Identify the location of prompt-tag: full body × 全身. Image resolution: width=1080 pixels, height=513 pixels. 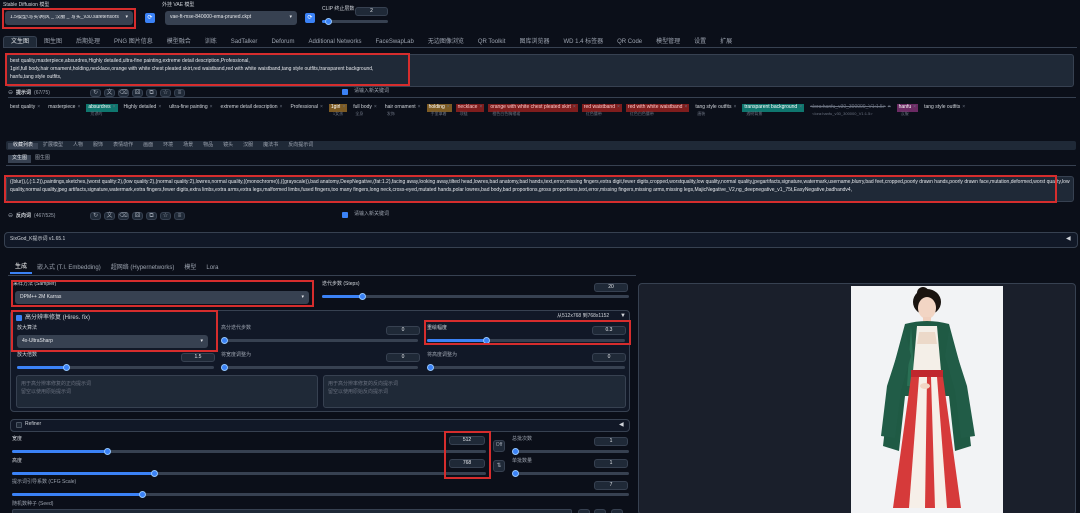
(365, 110).